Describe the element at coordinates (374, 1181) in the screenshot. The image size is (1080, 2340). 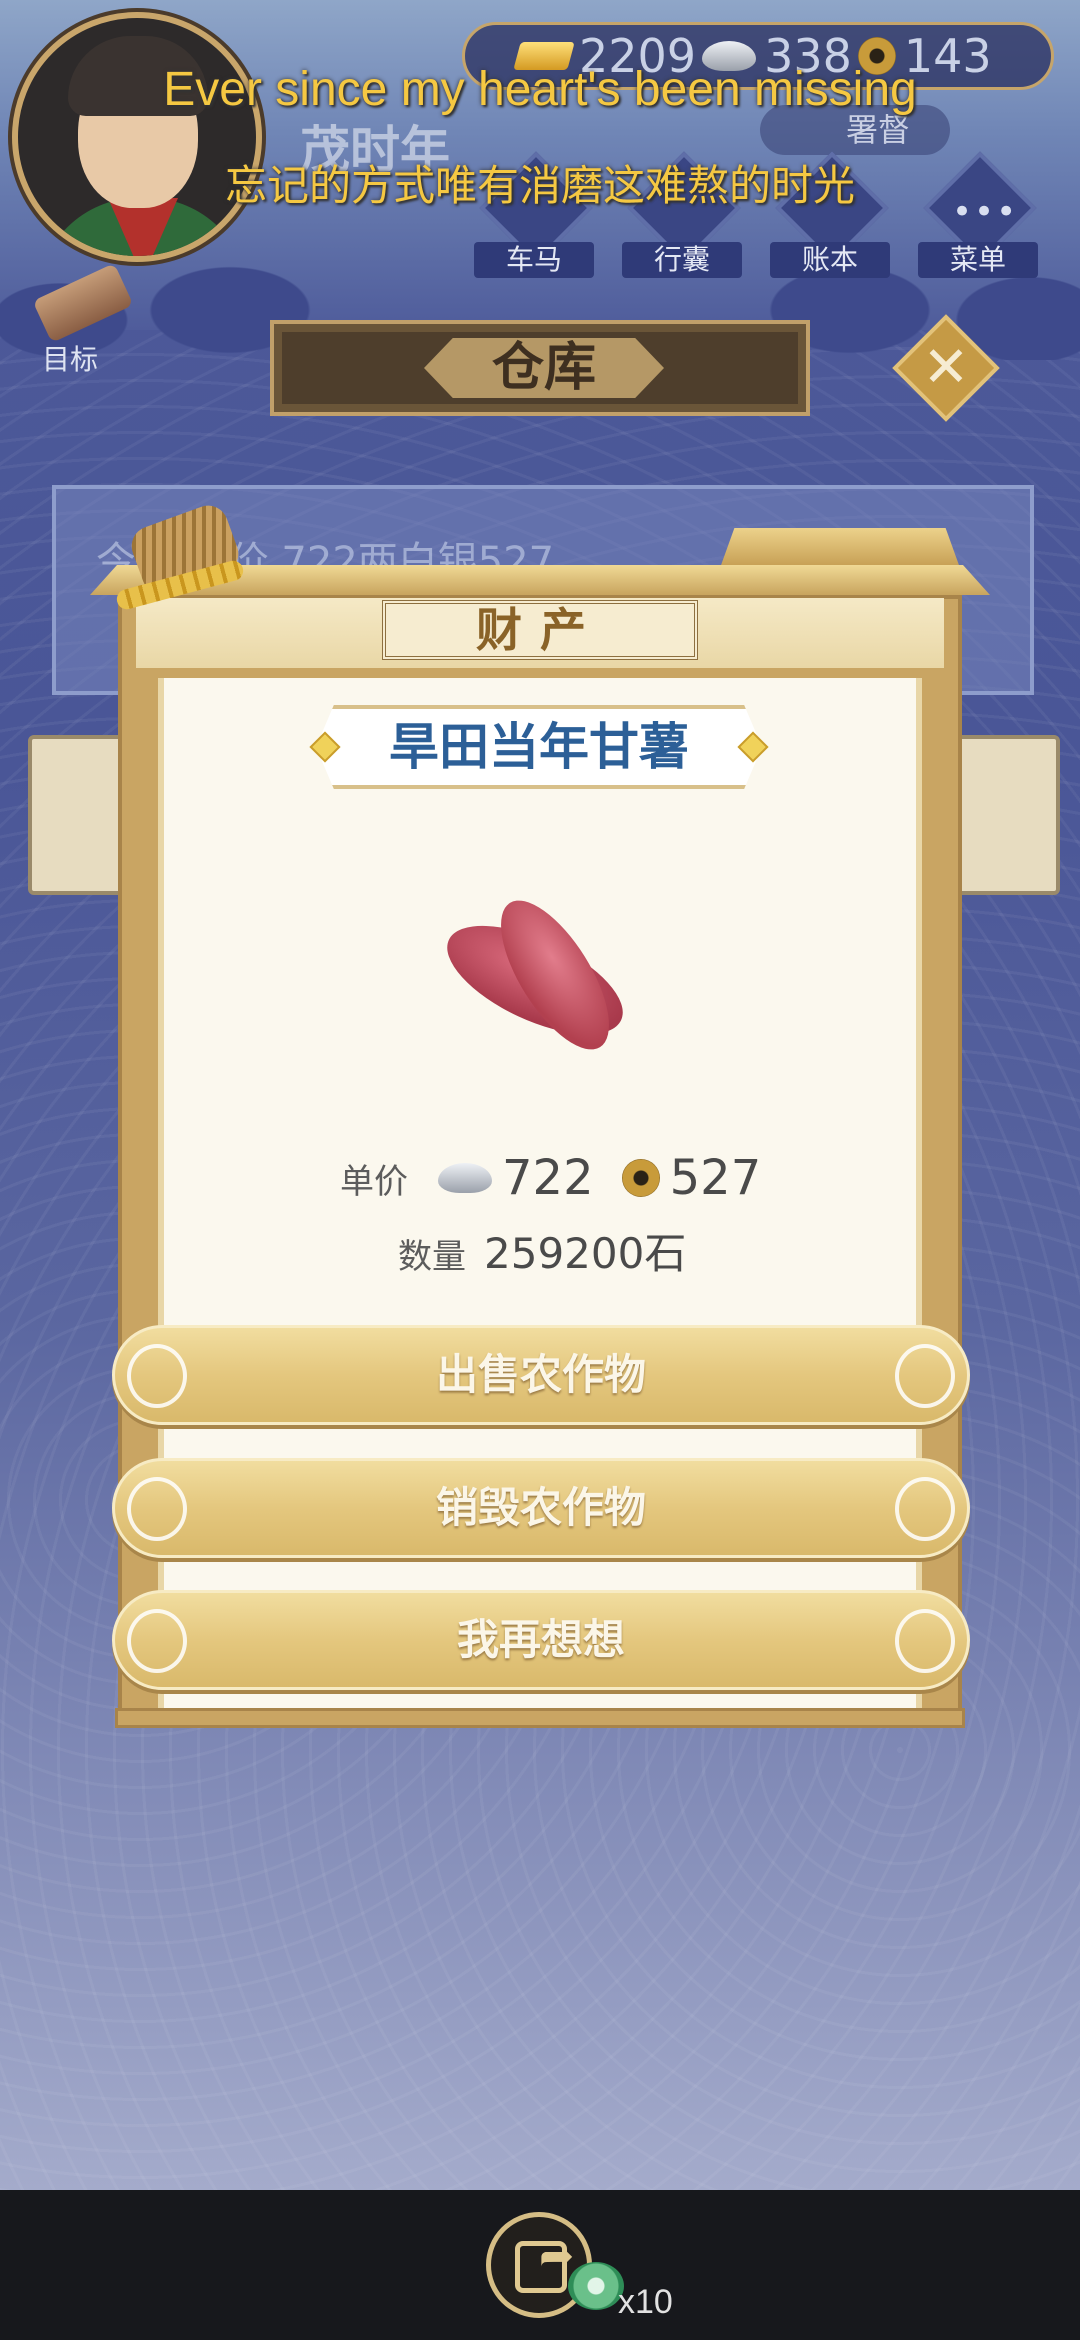
I see `unit-price-label: 单价` at that location.